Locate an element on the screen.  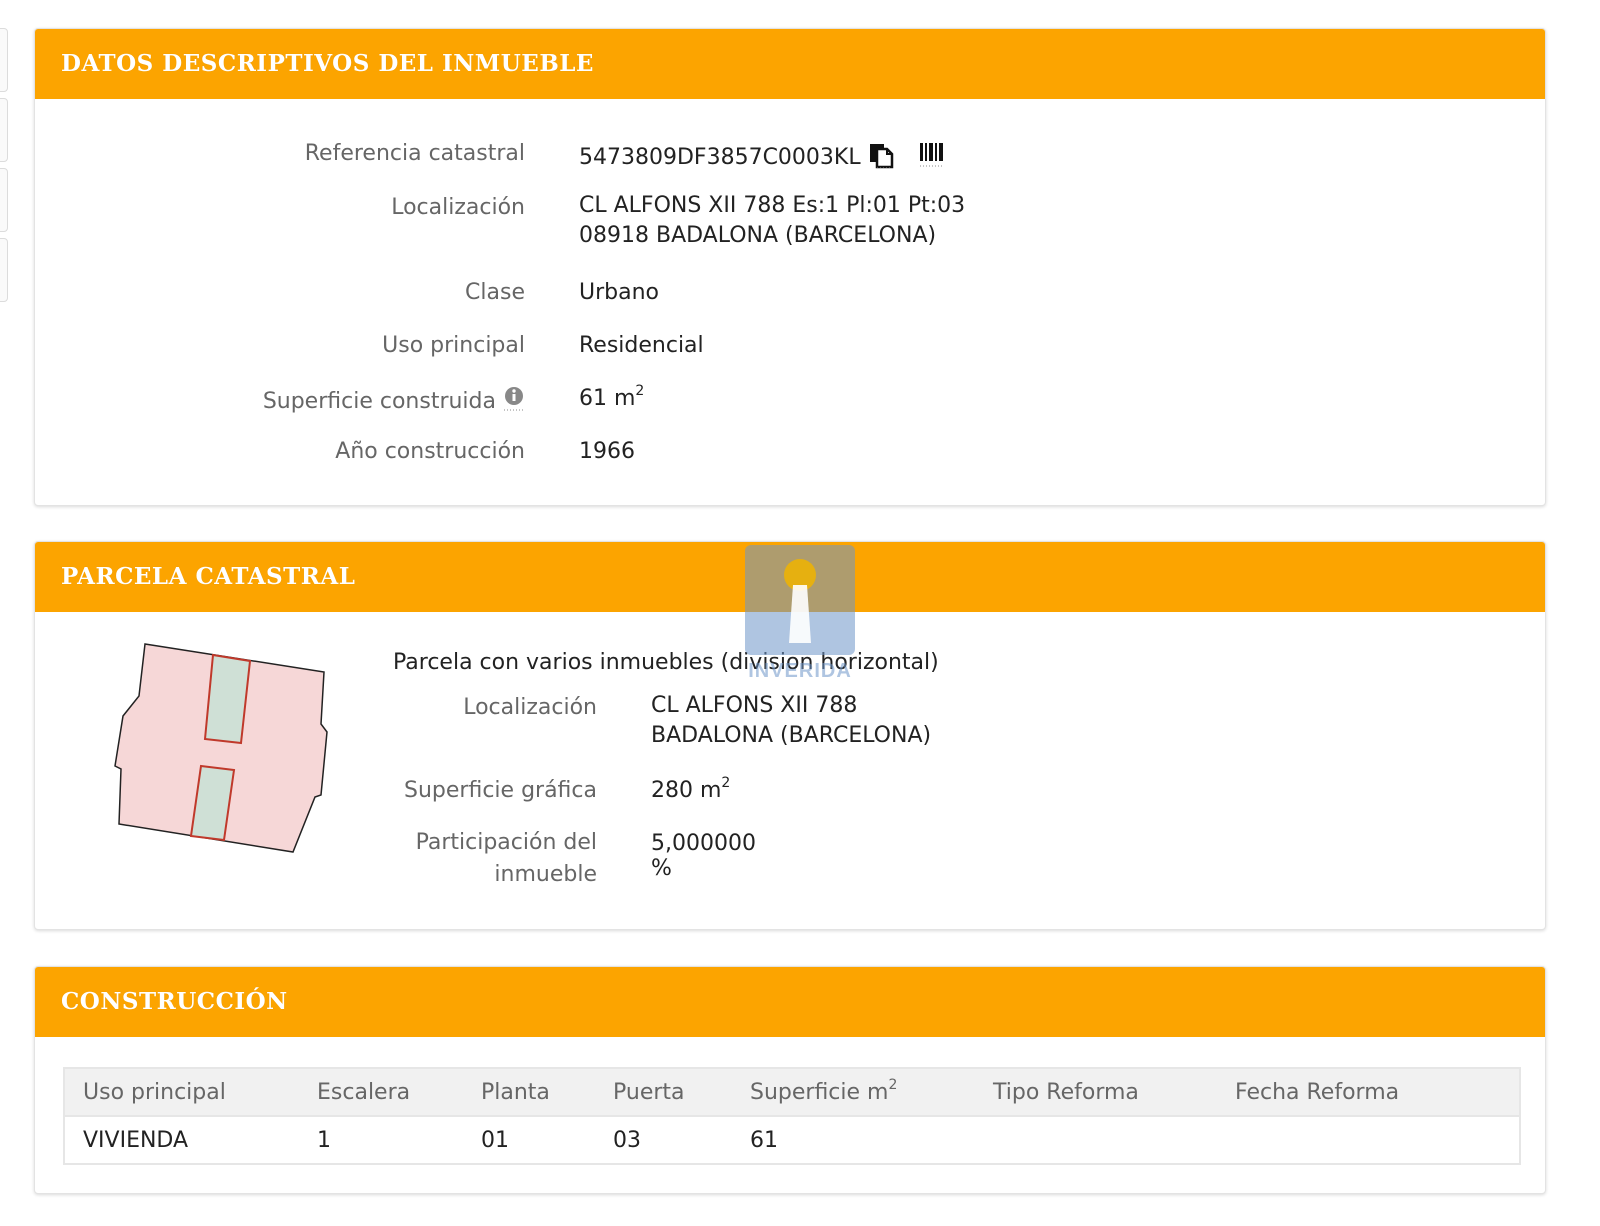
superficie-label: Superficie construida is located at coordinates (379, 401).